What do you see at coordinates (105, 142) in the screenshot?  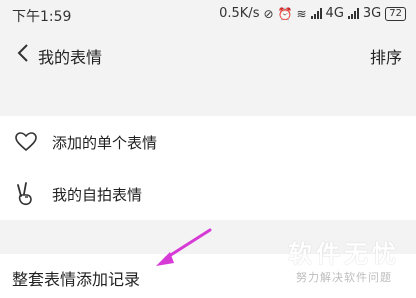 I see `list-item-label: 添加的单个表情` at bounding box center [105, 142].